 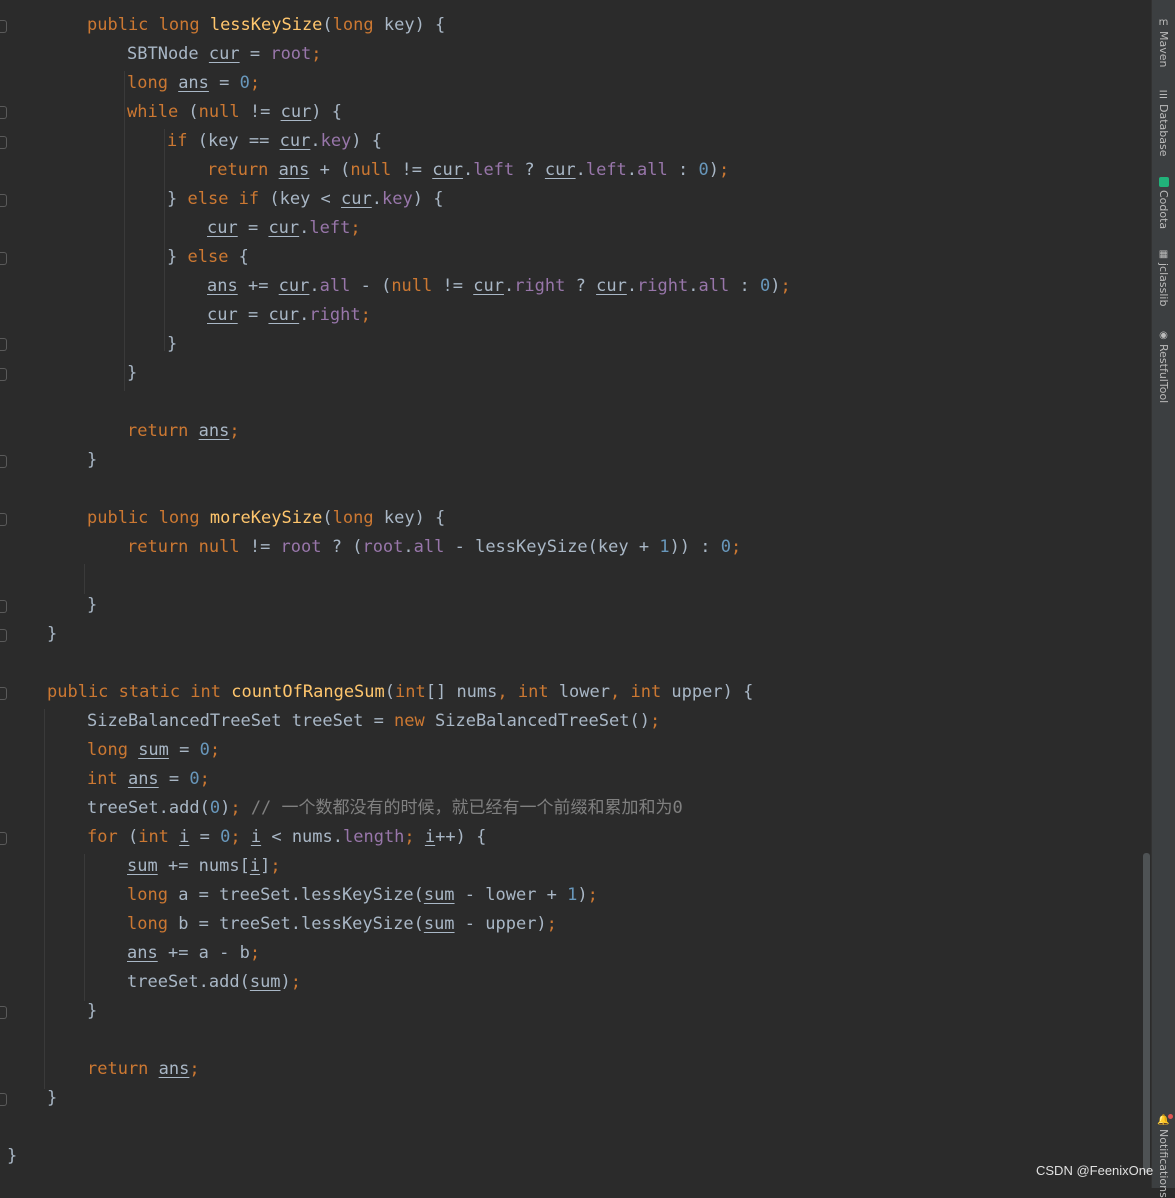 What do you see at coordinates (203, 953) in the screenshot?
I see `code-token: += a - b` at bounding box center [203, 953].